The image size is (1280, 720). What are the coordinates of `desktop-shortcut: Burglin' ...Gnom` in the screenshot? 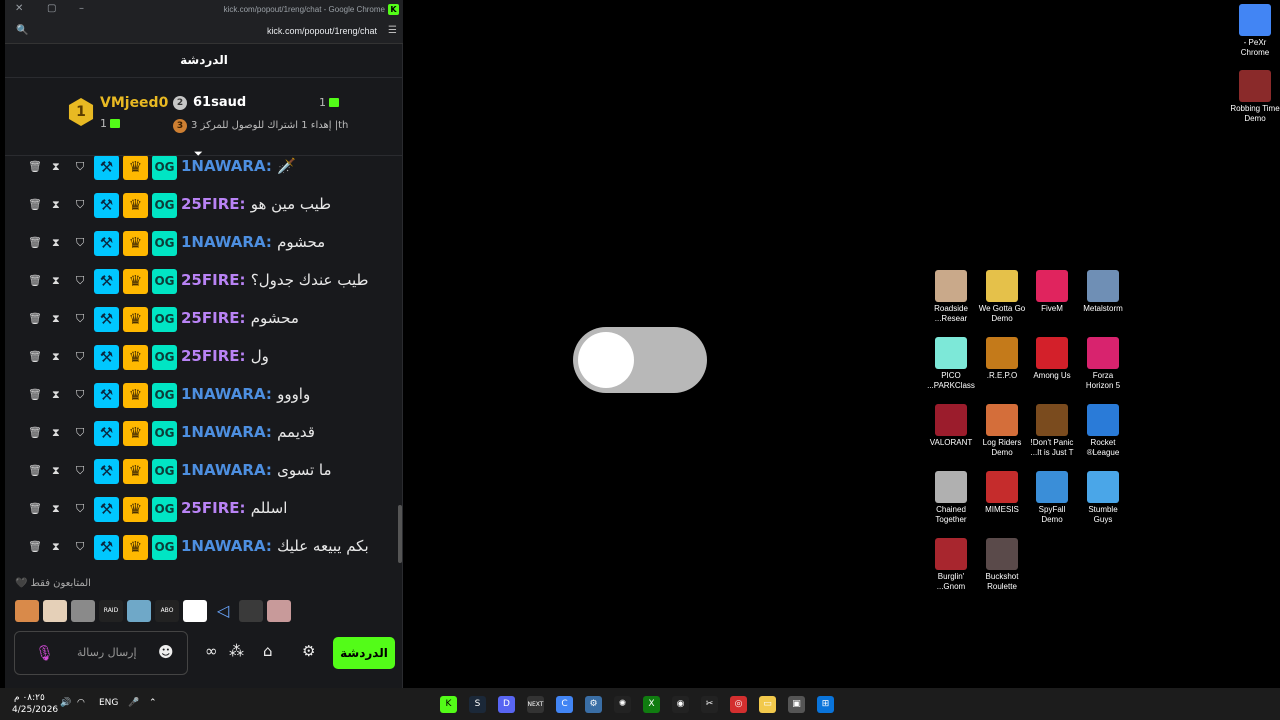 It's located at (951, 565).